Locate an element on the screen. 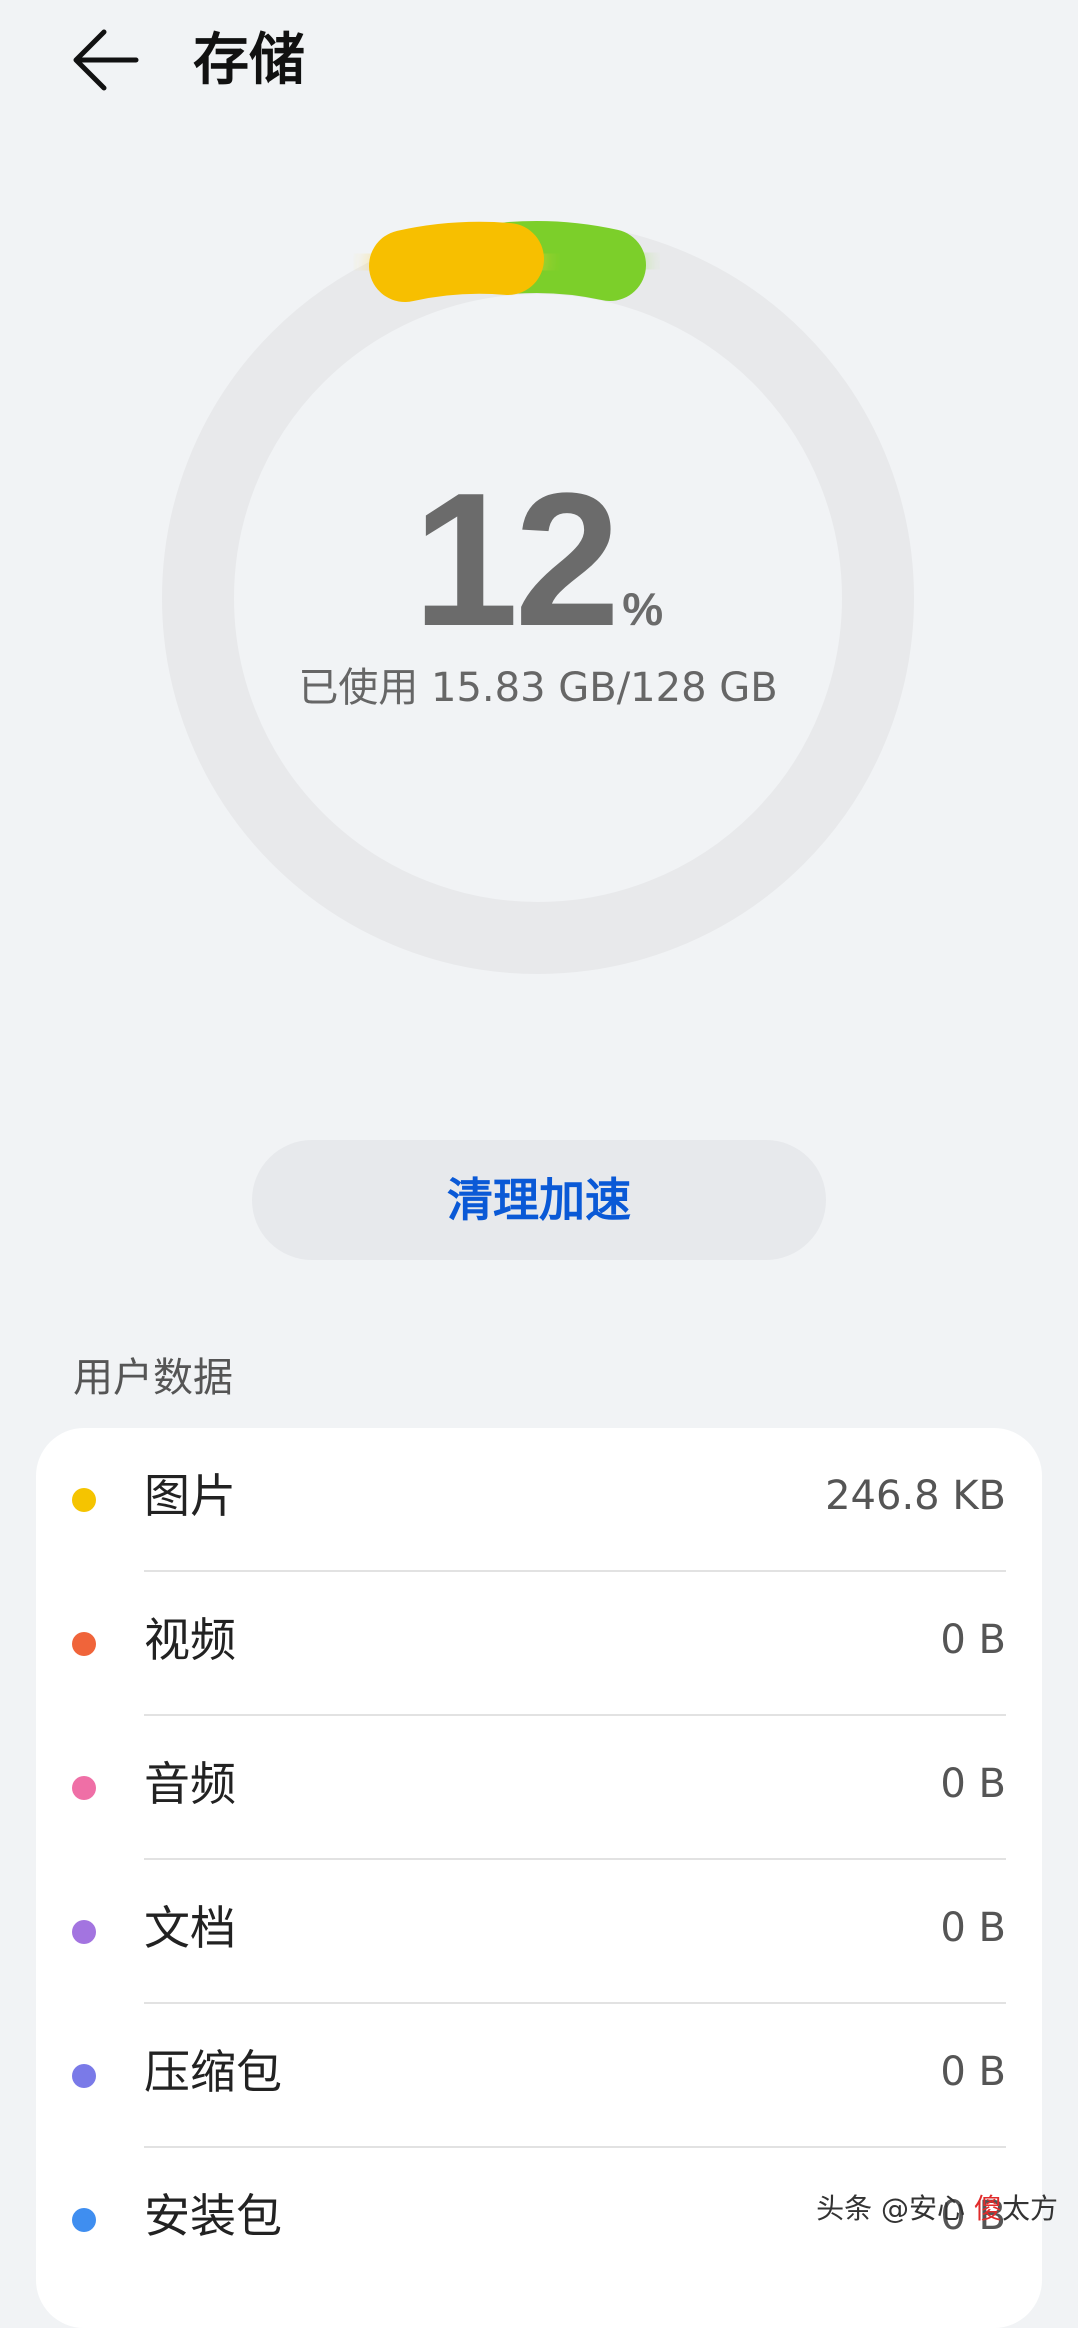  header-bar: 存储 is located at coordinates (539, 65).